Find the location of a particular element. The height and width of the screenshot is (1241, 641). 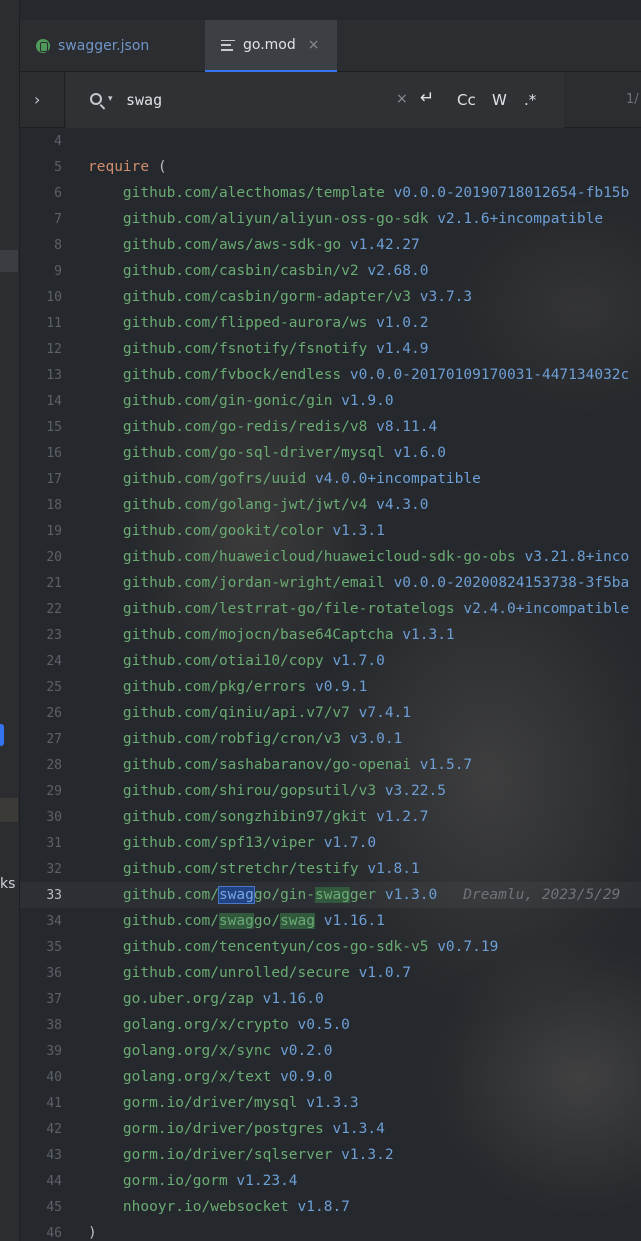

line-number: 7 is located at coordinates (41, 219).